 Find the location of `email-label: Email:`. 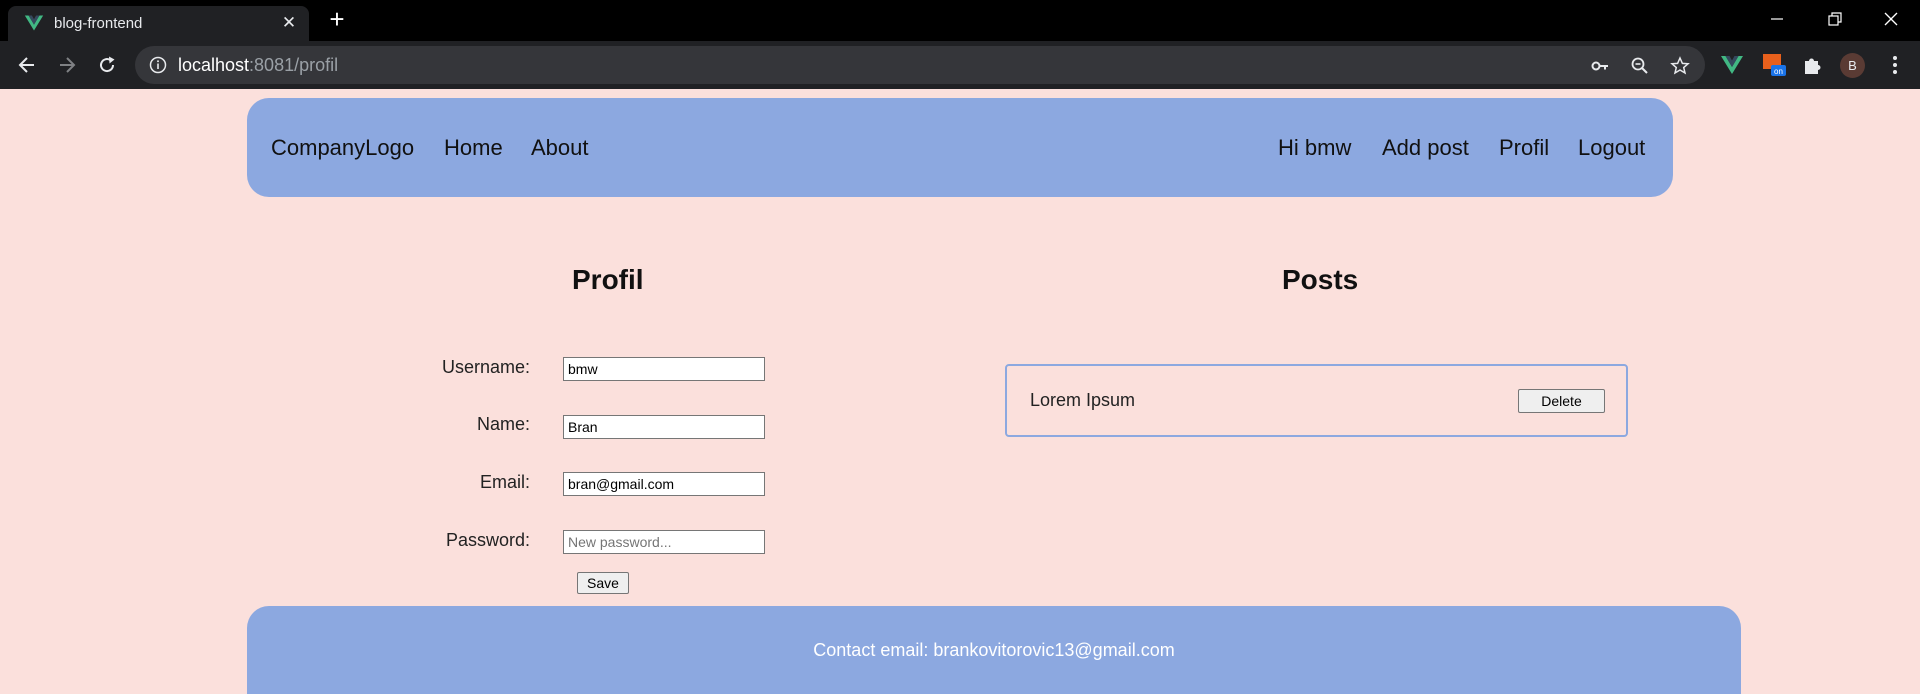

email-label: Email: is located at coordinates (504, 482).